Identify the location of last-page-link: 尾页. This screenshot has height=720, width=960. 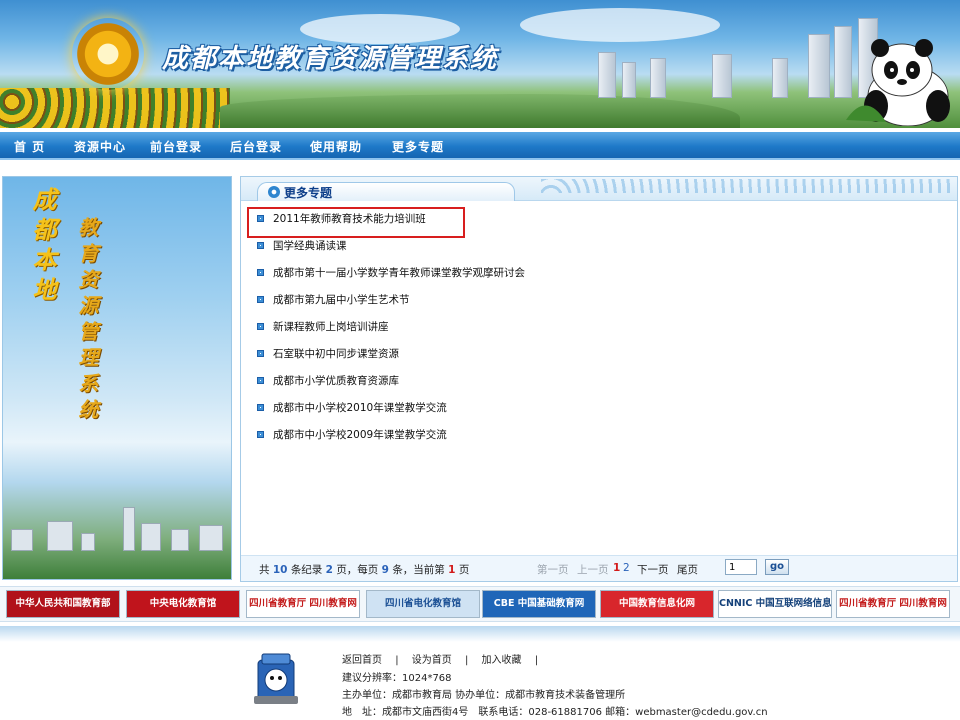
(687, 569).